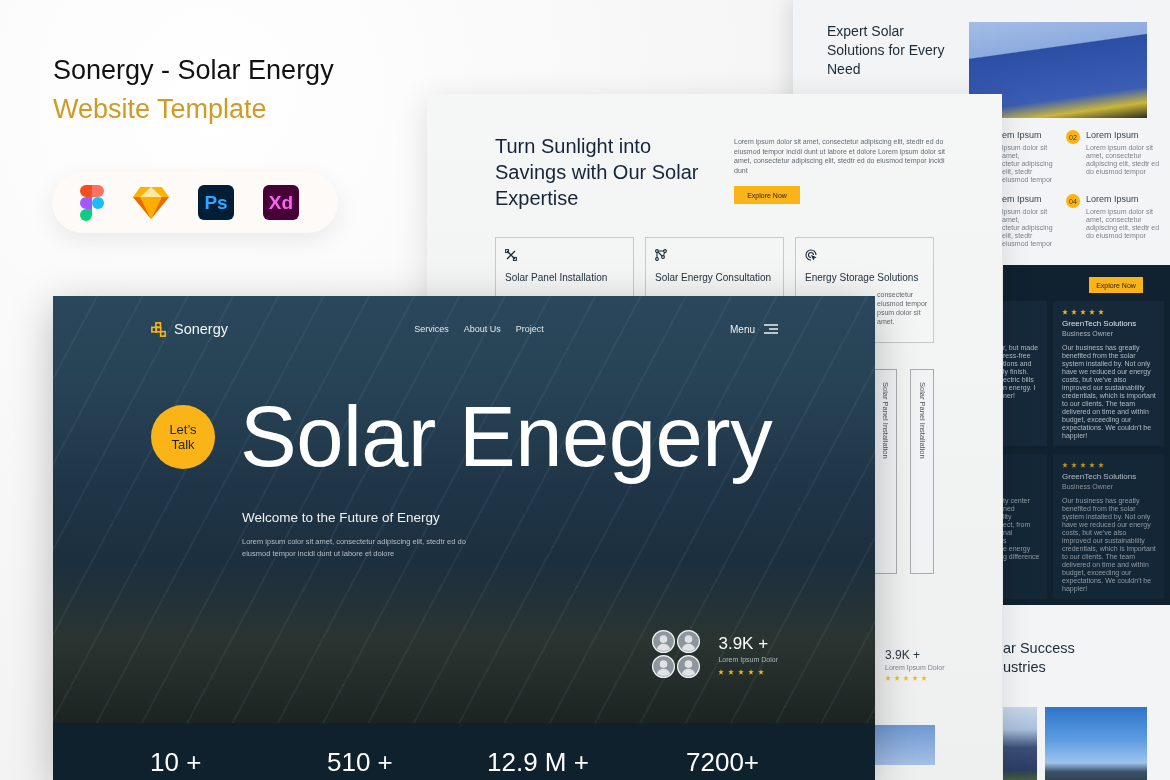 The width and height of the screenshot is (1170, 780). I want to click on service-title: Solar Panel Installation, so click(557, 278).